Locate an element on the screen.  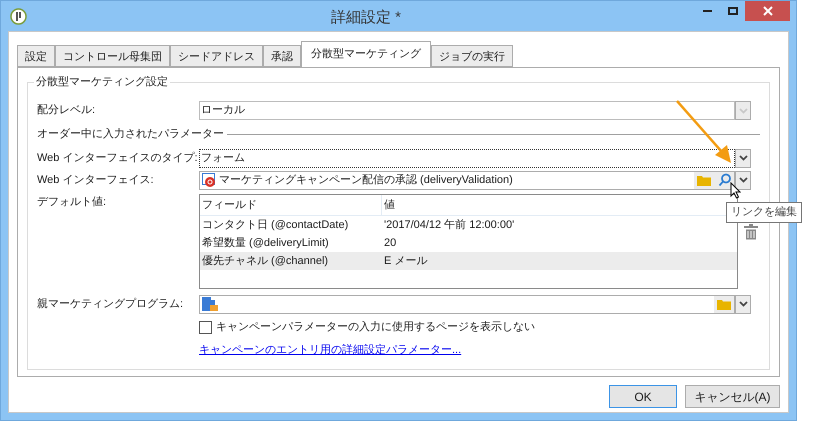
table-cell-text: コンタクト日 (@contactDate) is located at coordinates (275, 225).